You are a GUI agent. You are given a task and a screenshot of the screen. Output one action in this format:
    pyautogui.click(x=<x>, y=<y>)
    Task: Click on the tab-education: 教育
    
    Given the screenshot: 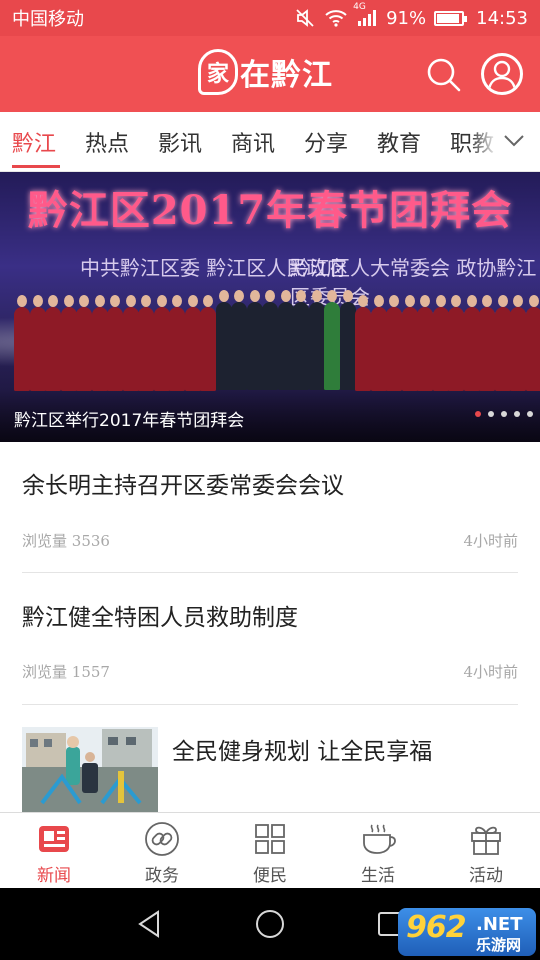 What is the action you would take?
    pyautogui.click(x=399, y=142)
    